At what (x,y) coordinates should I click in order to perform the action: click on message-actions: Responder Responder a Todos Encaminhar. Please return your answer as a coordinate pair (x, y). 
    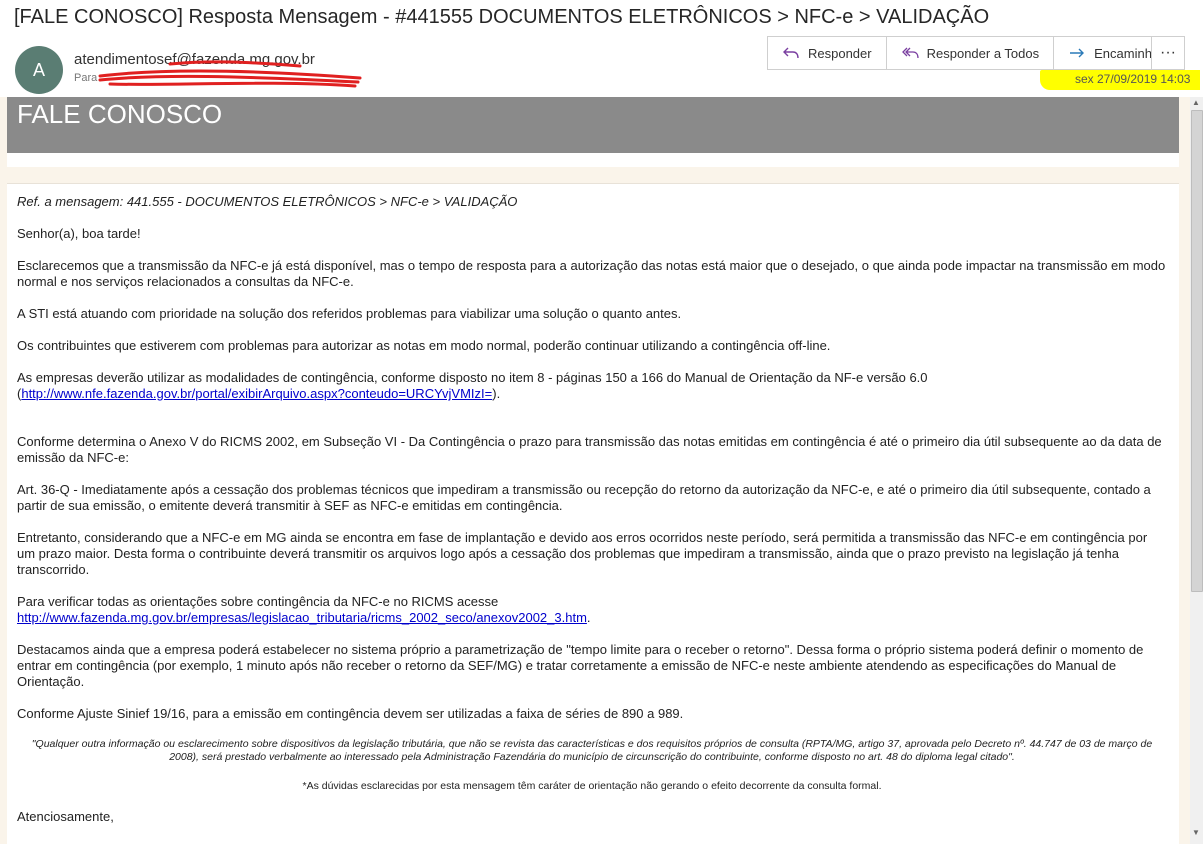
    Looking at the image, I should click on (973, 53).